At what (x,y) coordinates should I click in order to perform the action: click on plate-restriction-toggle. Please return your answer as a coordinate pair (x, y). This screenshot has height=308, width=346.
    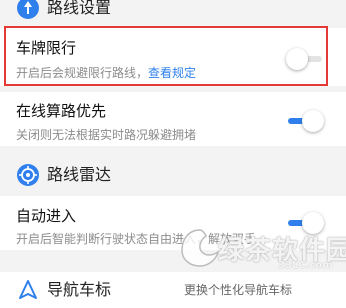
    Looking at the image, I should click on (305, 59).